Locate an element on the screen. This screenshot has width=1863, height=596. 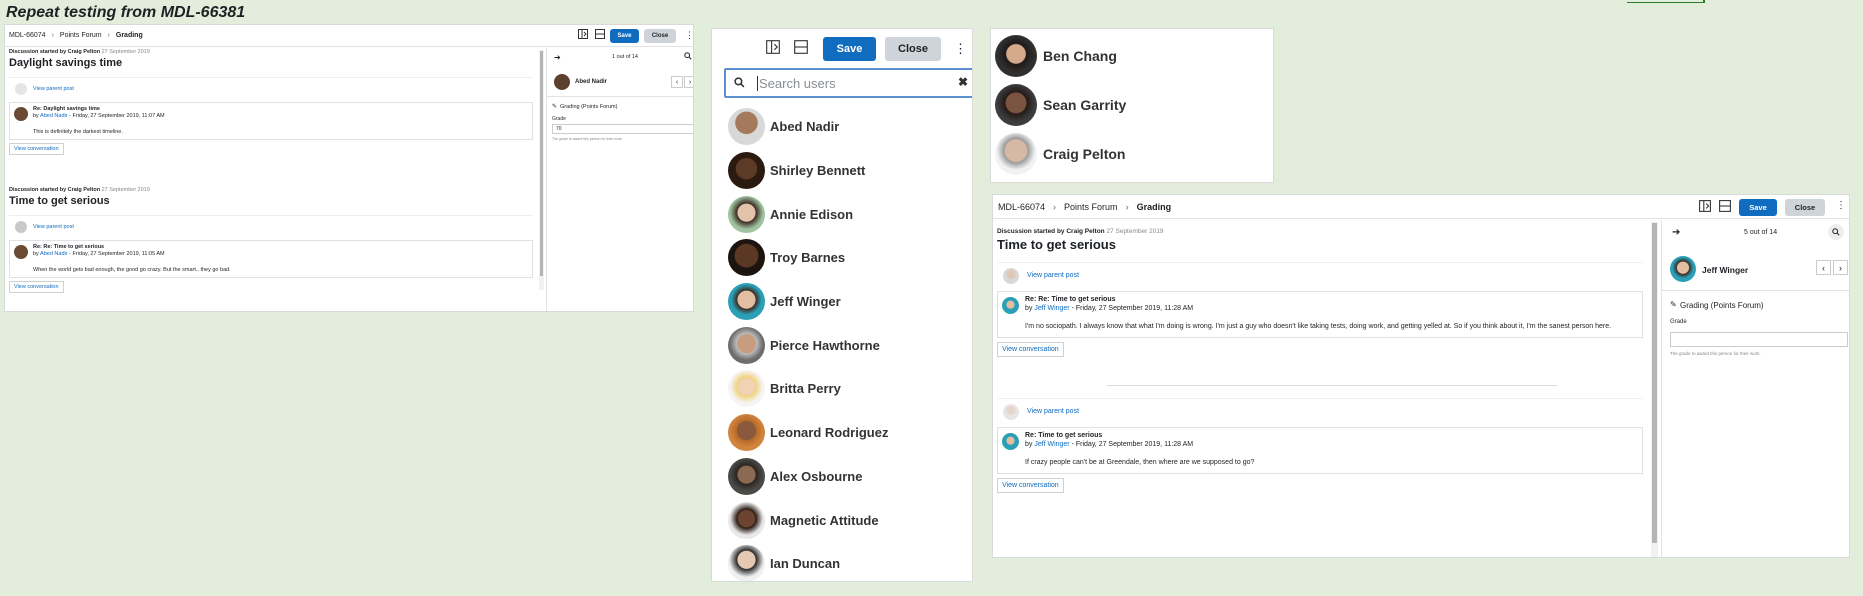
grade-input: 70 is located at coordinates (622, 129).